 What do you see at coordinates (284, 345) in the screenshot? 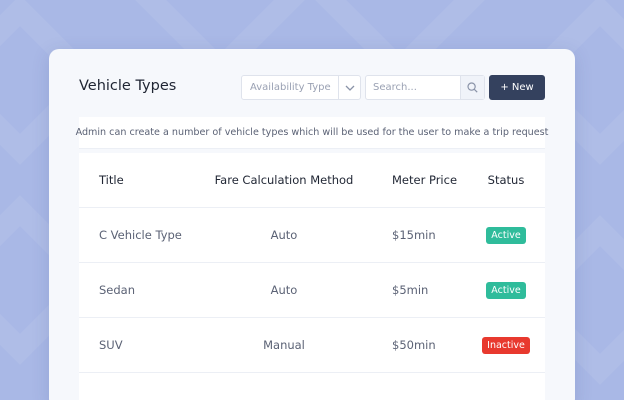
I see `fare-method: Manual` at bounding box center [284, 345].